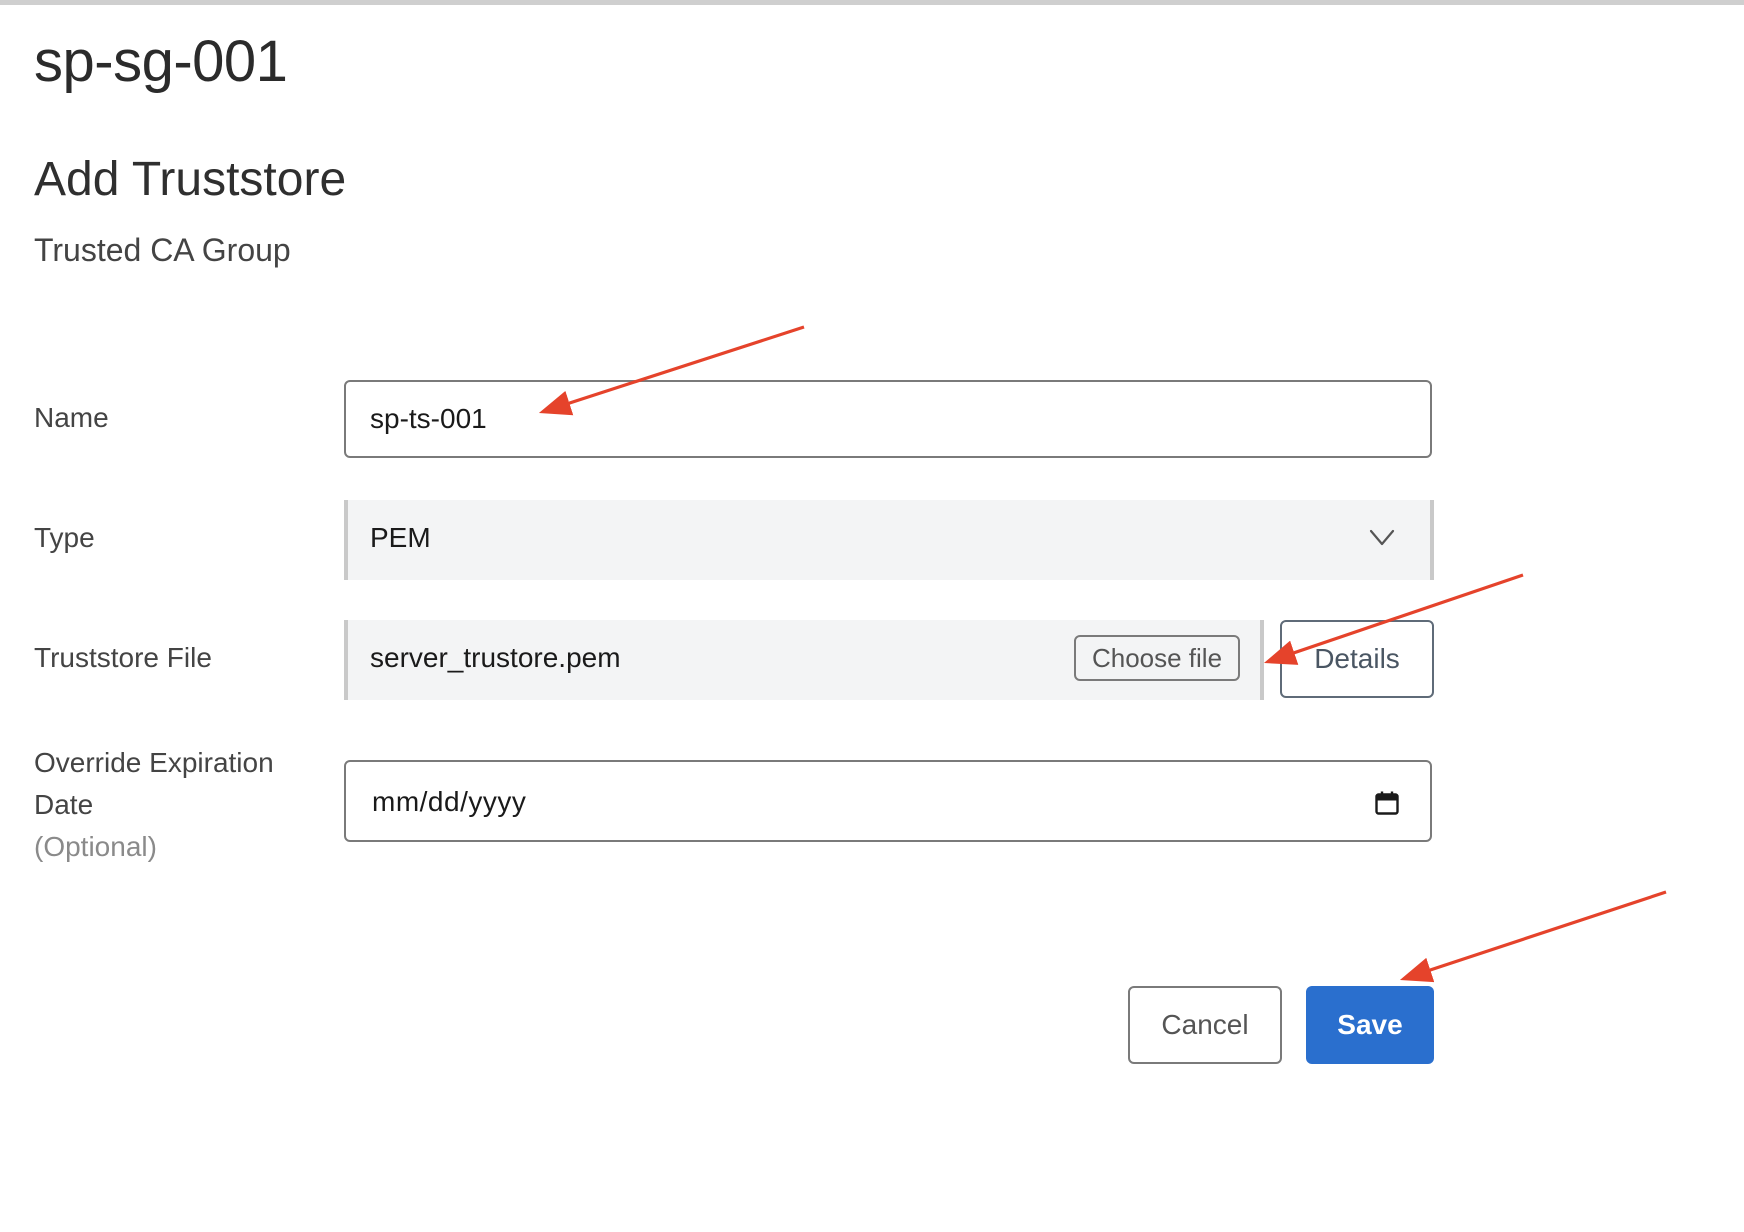 The image size is (1744, 1232). What do you see at coordinates (161, 61) in the screenshot?
I see `page-title: sp-sg-001` at bounding box center [161, 61].